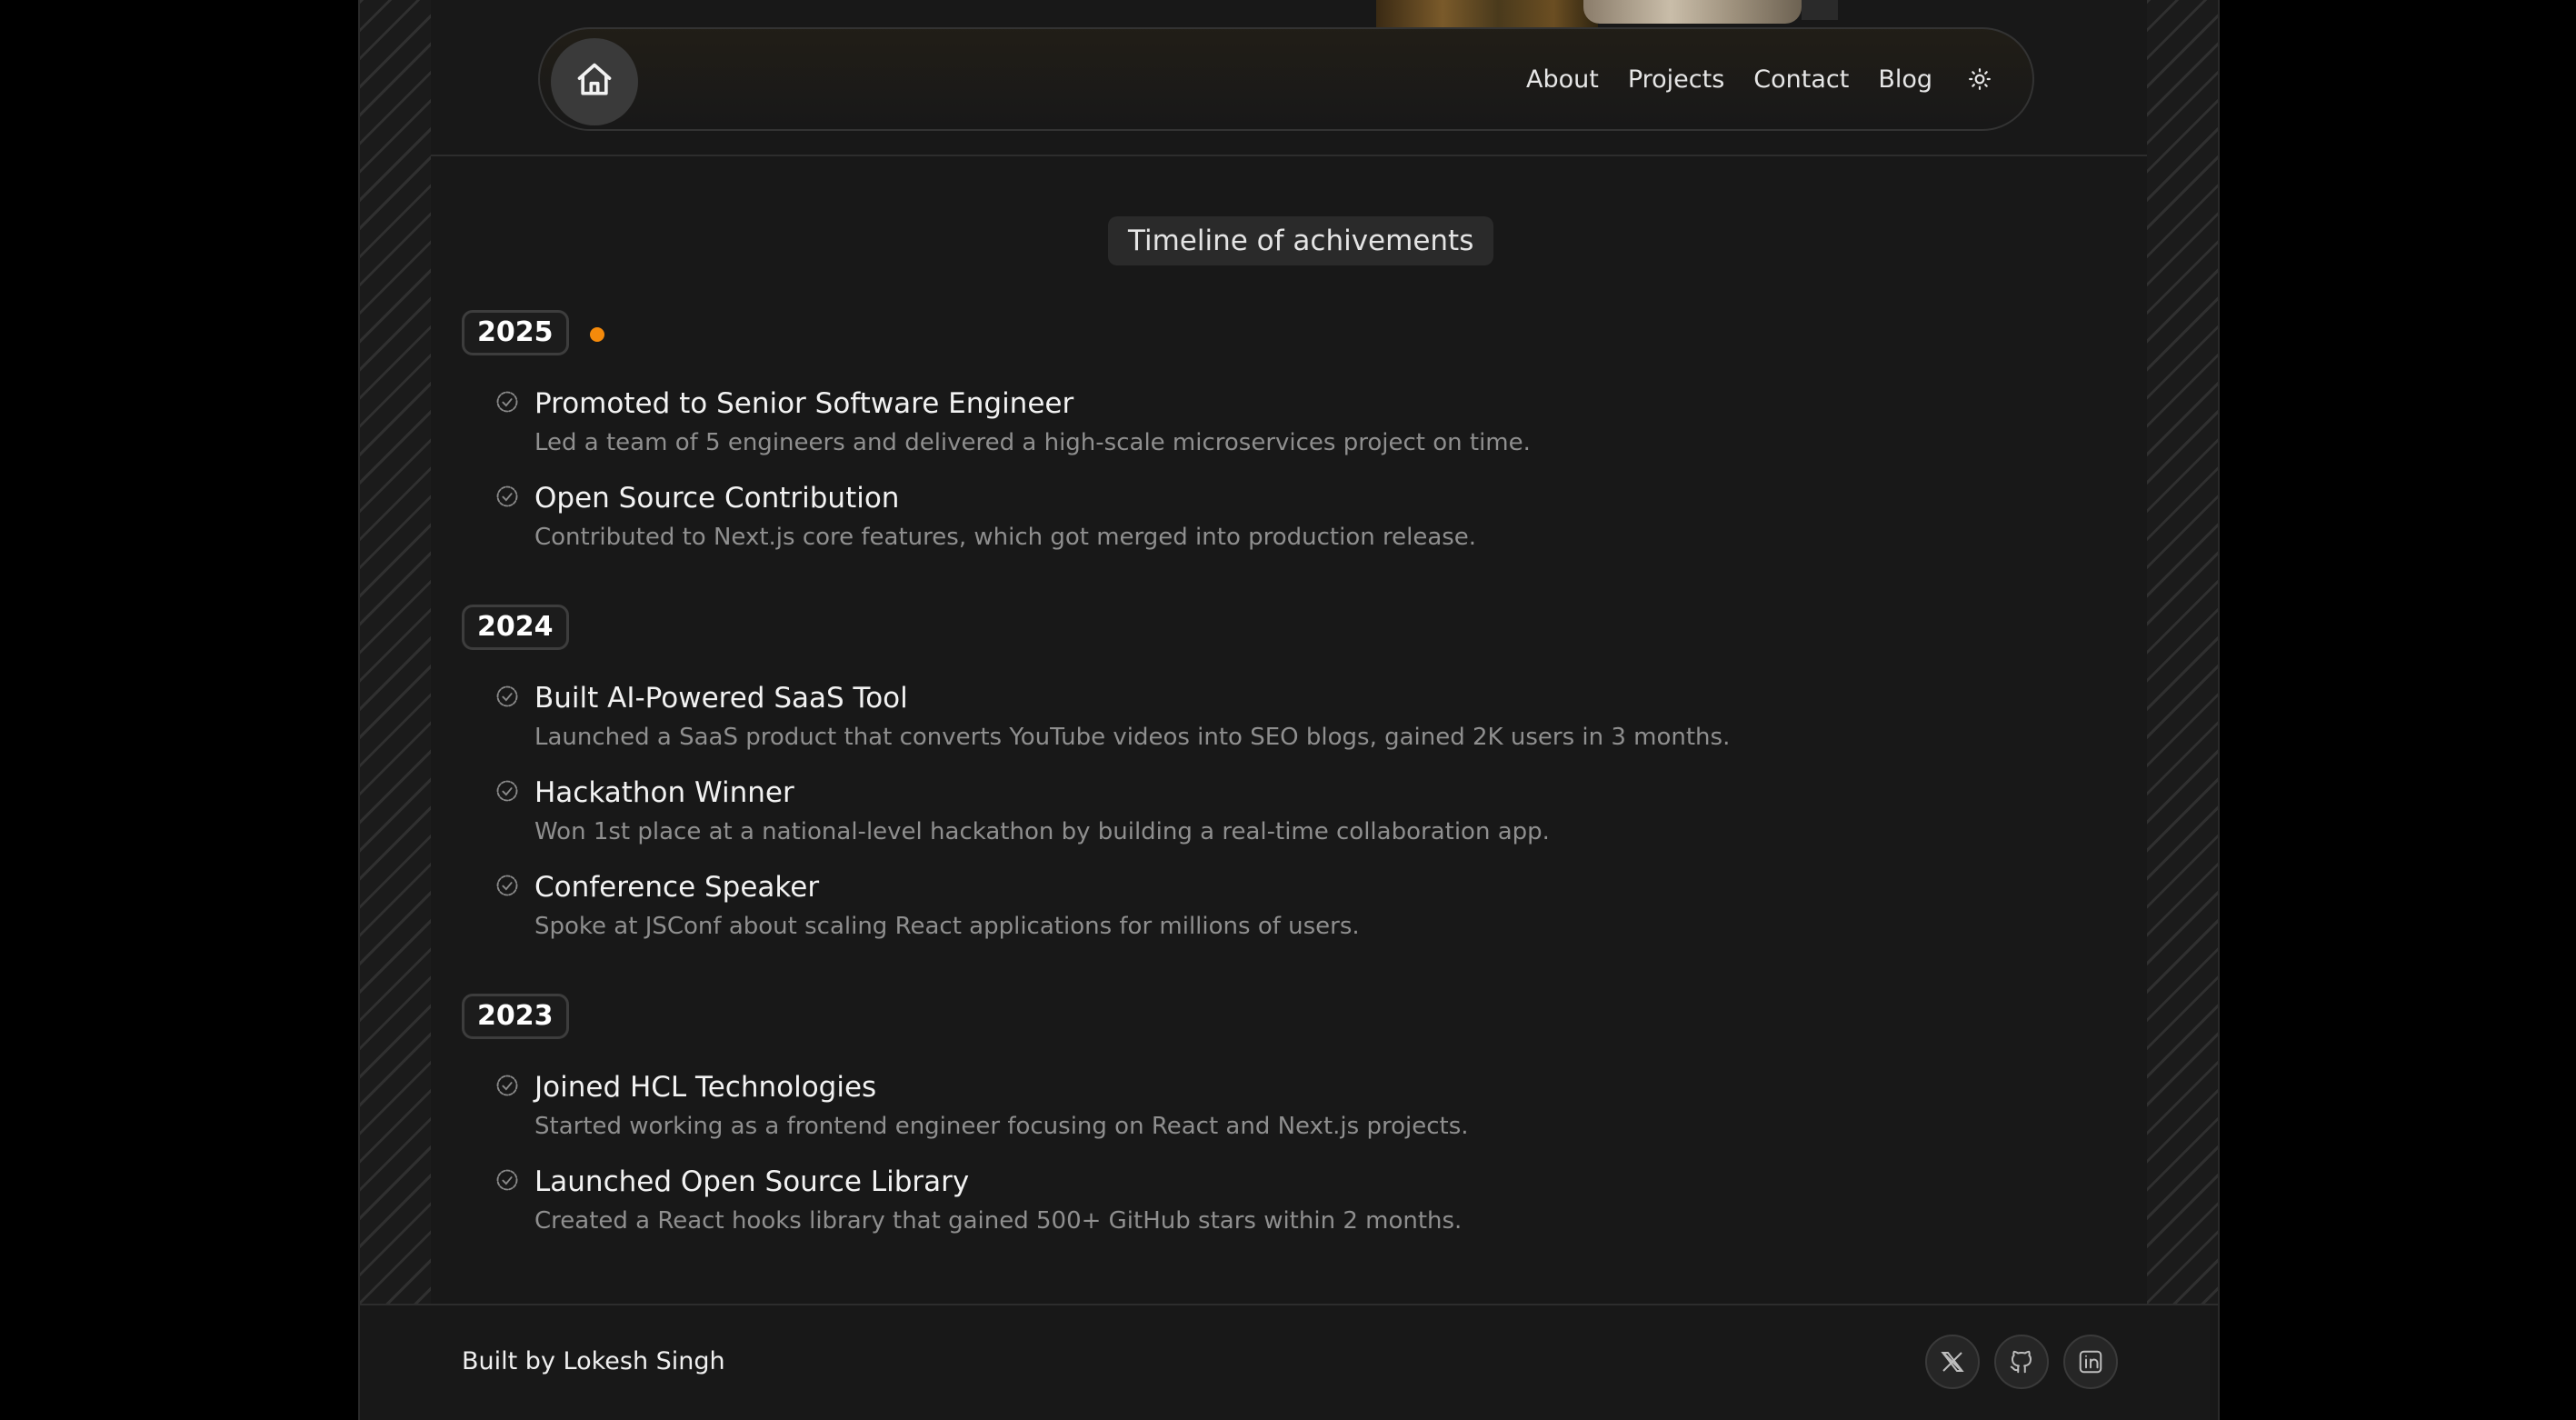 This screenshot has width=2576, height=1420. I want to click on page-title: Timeline of achivements, so click(1301, 240).